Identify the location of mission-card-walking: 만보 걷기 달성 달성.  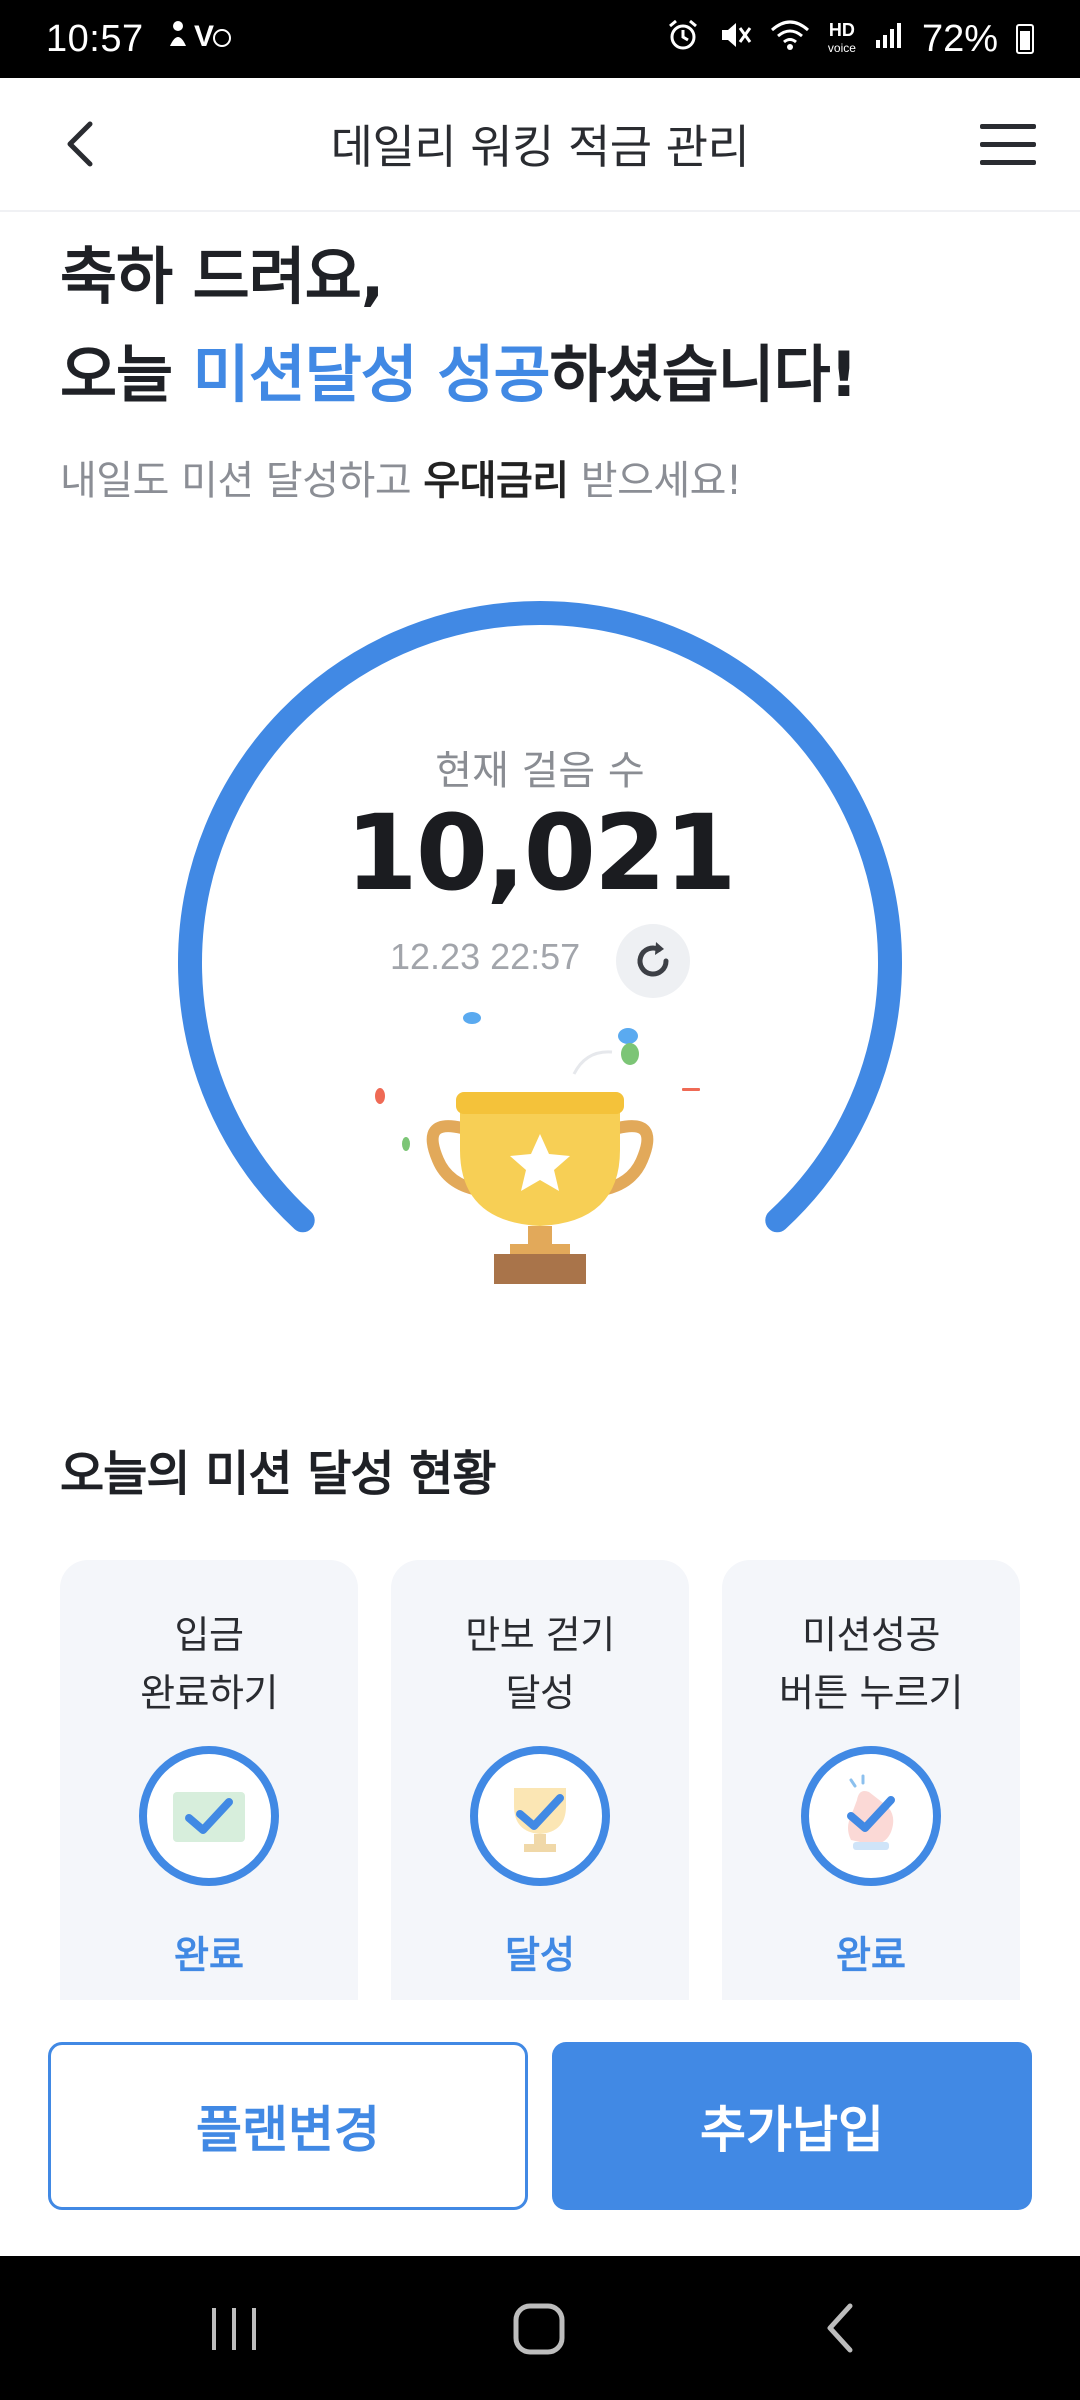
(540, 1780).